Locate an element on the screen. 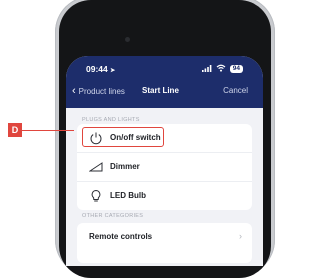 The height and width of the screenshot is (278, 320). other-card: Remote controls › is located at coordinates (164, 243).